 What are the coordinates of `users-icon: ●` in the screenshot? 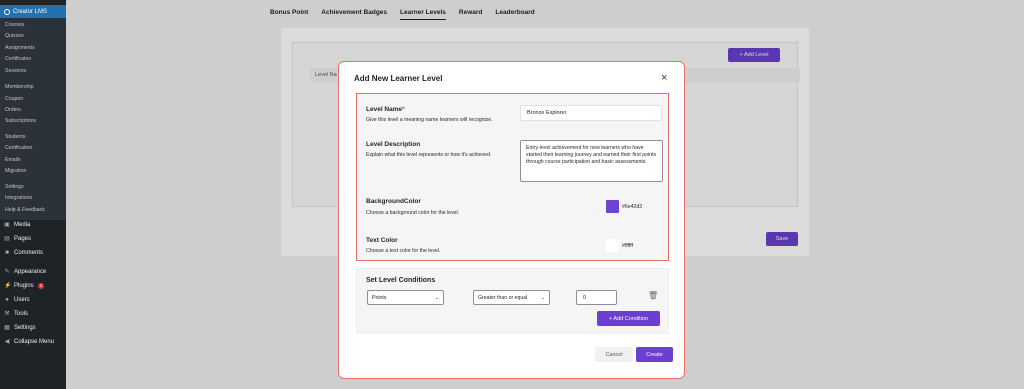 It's located at (7, 300).